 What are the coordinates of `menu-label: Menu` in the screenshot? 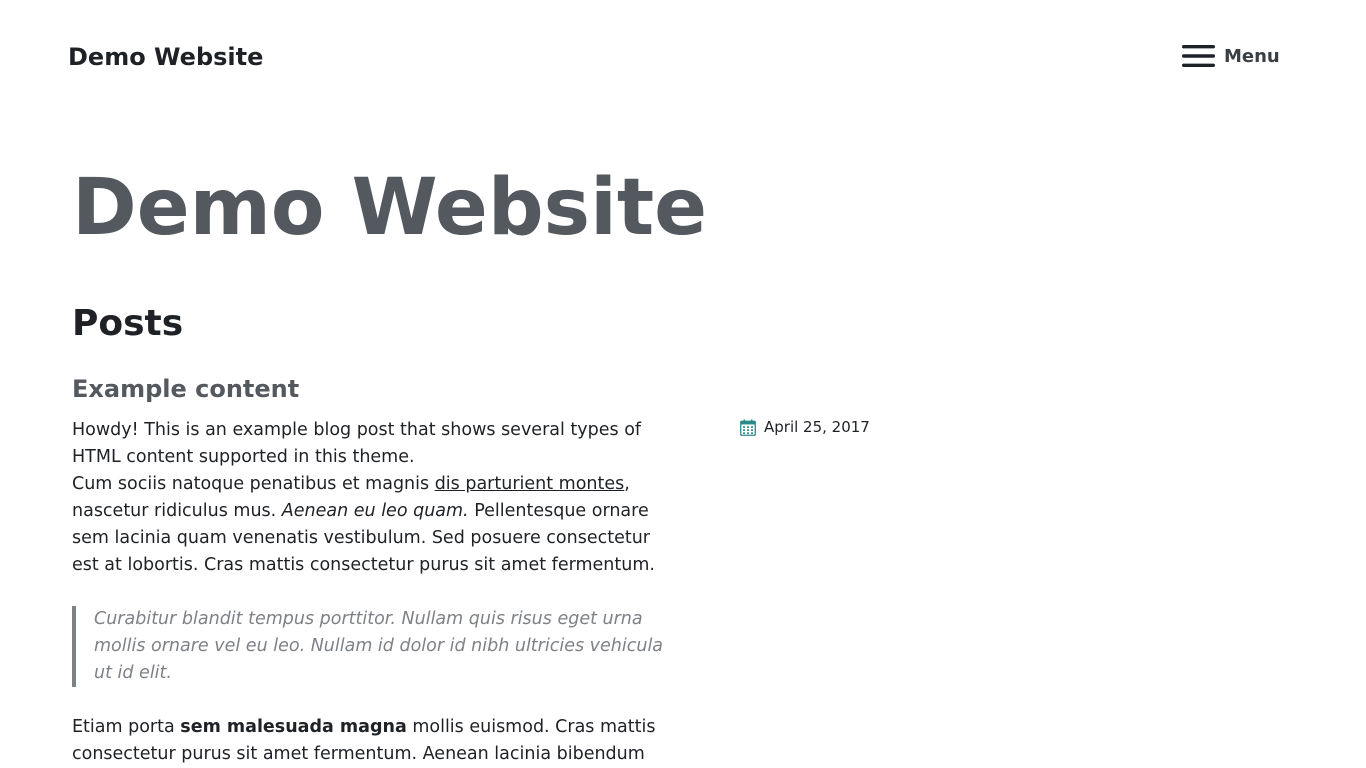 It's located at (1252, 56).